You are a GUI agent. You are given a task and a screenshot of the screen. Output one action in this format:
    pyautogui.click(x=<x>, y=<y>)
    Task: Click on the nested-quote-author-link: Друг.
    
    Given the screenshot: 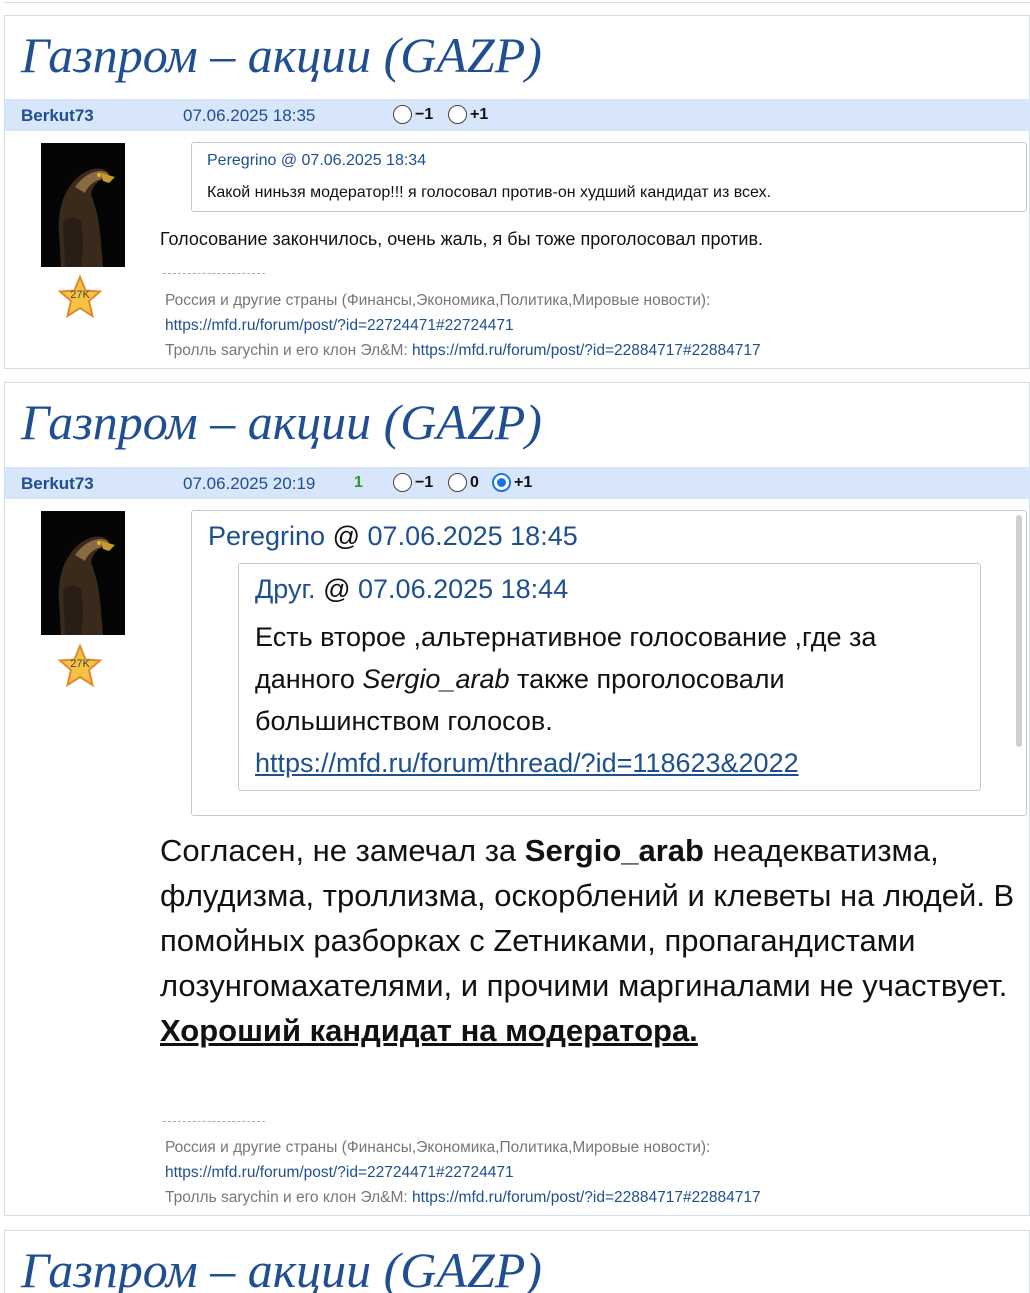 What is the action you would take?
    pyautogui.click(x=285, y=589)
    